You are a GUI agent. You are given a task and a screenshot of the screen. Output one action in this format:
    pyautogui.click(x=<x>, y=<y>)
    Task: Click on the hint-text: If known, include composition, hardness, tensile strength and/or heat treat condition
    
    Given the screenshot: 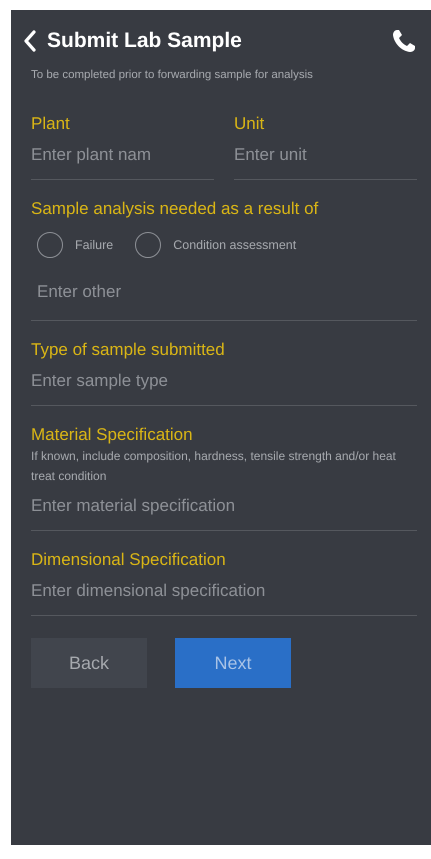 What is the action you would take?
    pyautogui.click(x=214, y=466)
    